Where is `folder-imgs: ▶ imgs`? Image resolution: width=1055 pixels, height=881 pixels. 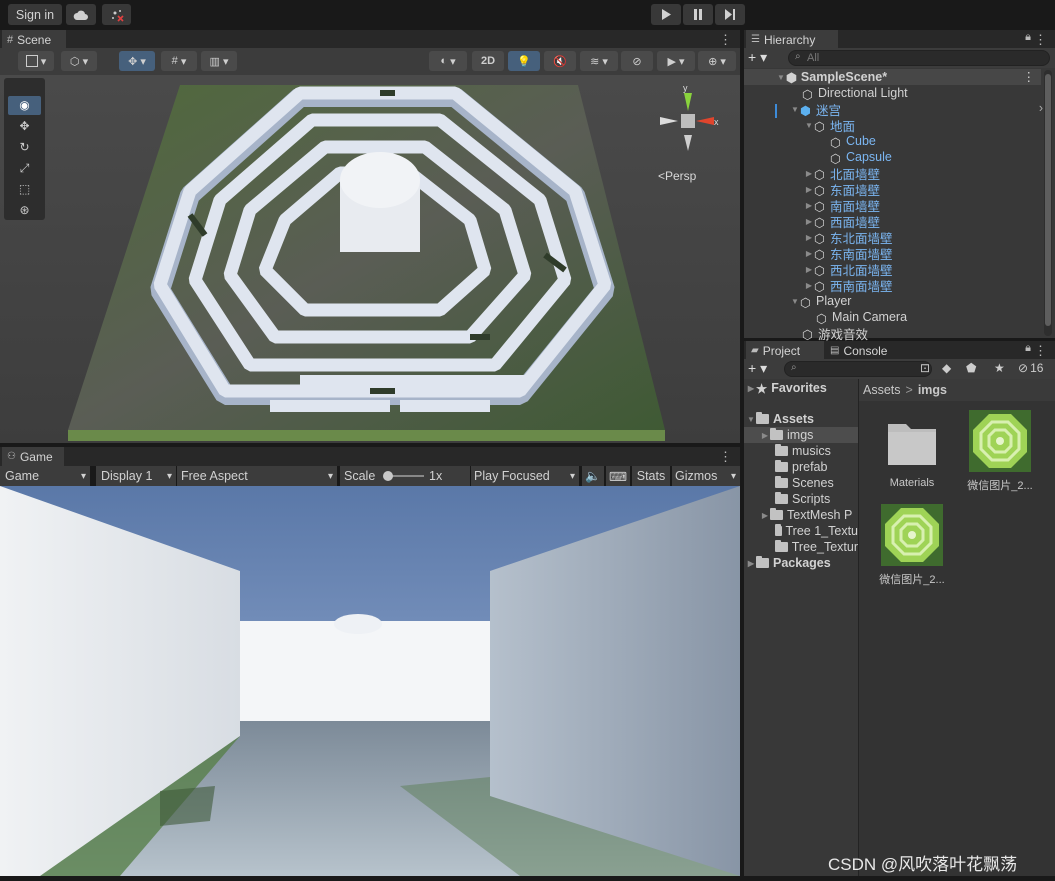 folder-imgs: ▶ imgs is located at coordinates (808, 435).